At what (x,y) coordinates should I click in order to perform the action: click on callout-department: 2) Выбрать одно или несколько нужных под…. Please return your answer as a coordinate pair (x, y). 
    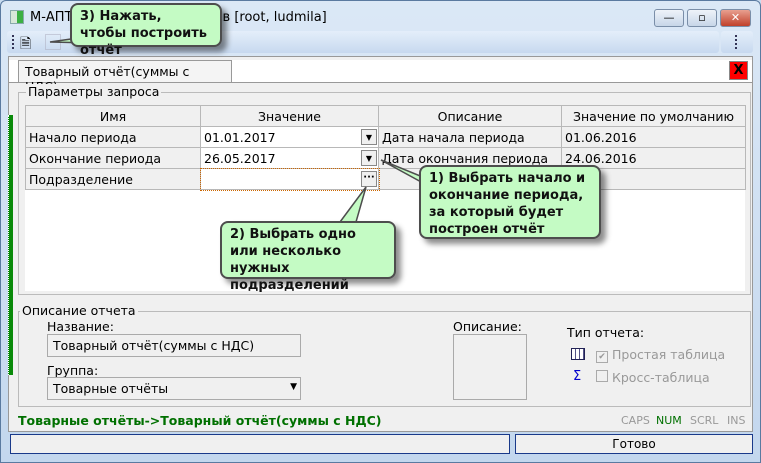
    Looking at the image, I should click on (308, 257).